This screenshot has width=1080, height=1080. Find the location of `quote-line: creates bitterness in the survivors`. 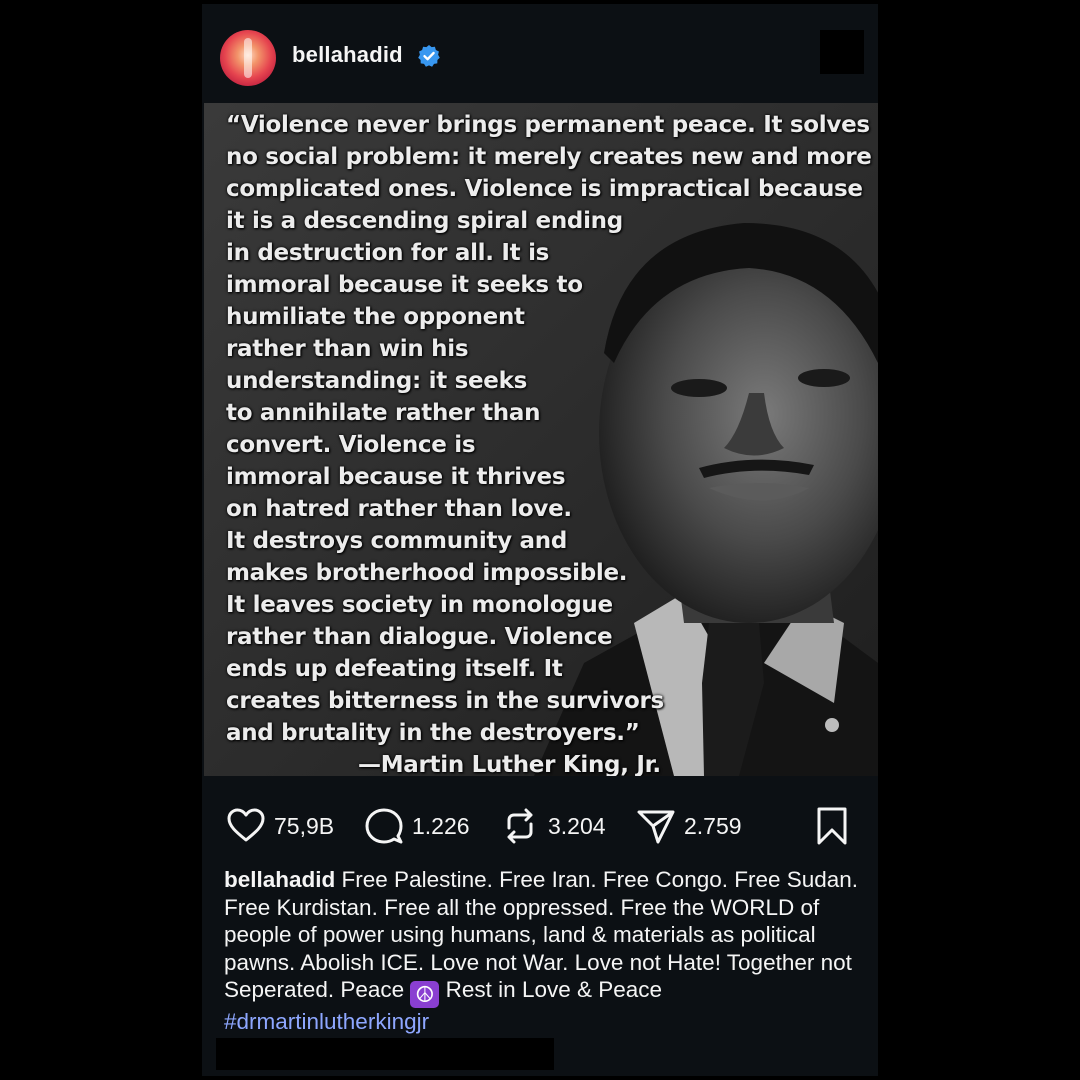

quote-line: creates bitterness in the survivors is located at coordinates (445, 701).